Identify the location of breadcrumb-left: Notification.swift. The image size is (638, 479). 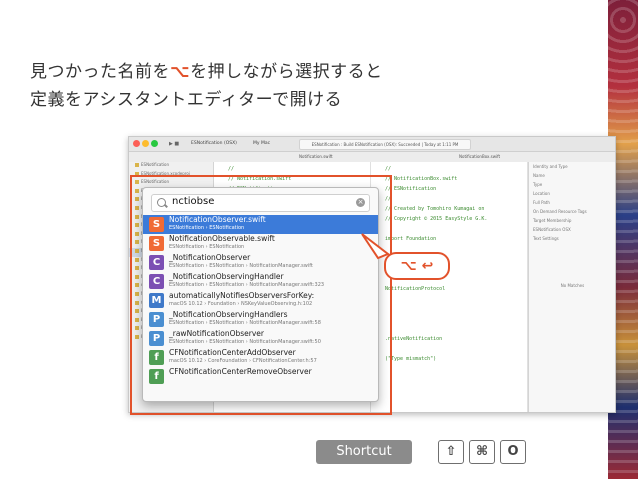
(316, 156).